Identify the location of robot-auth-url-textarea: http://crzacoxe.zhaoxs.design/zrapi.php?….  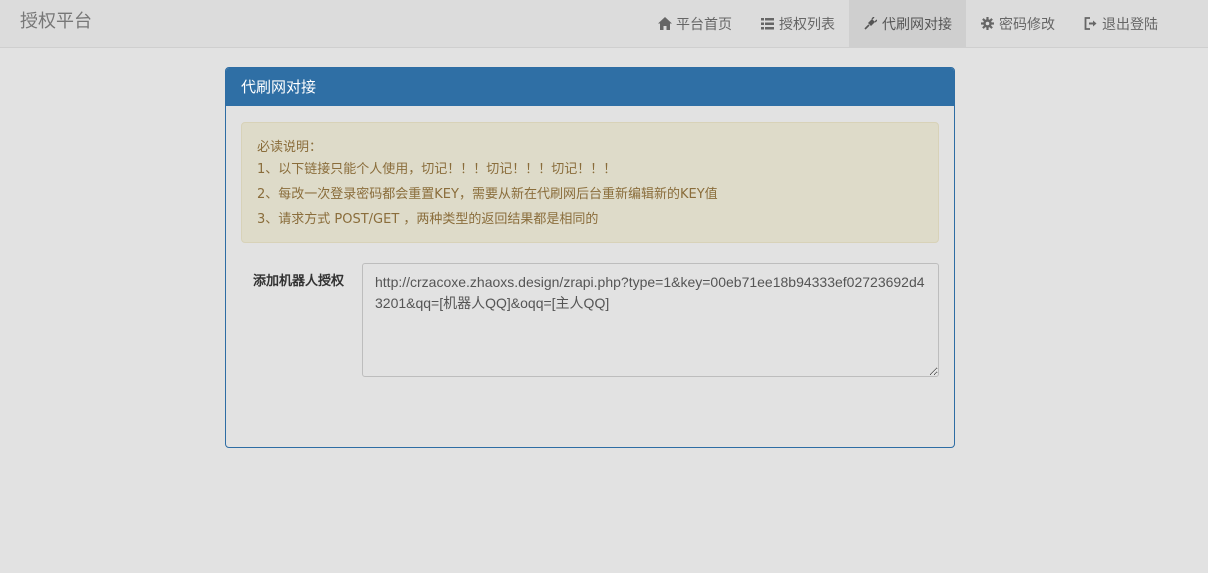
(650, 320).